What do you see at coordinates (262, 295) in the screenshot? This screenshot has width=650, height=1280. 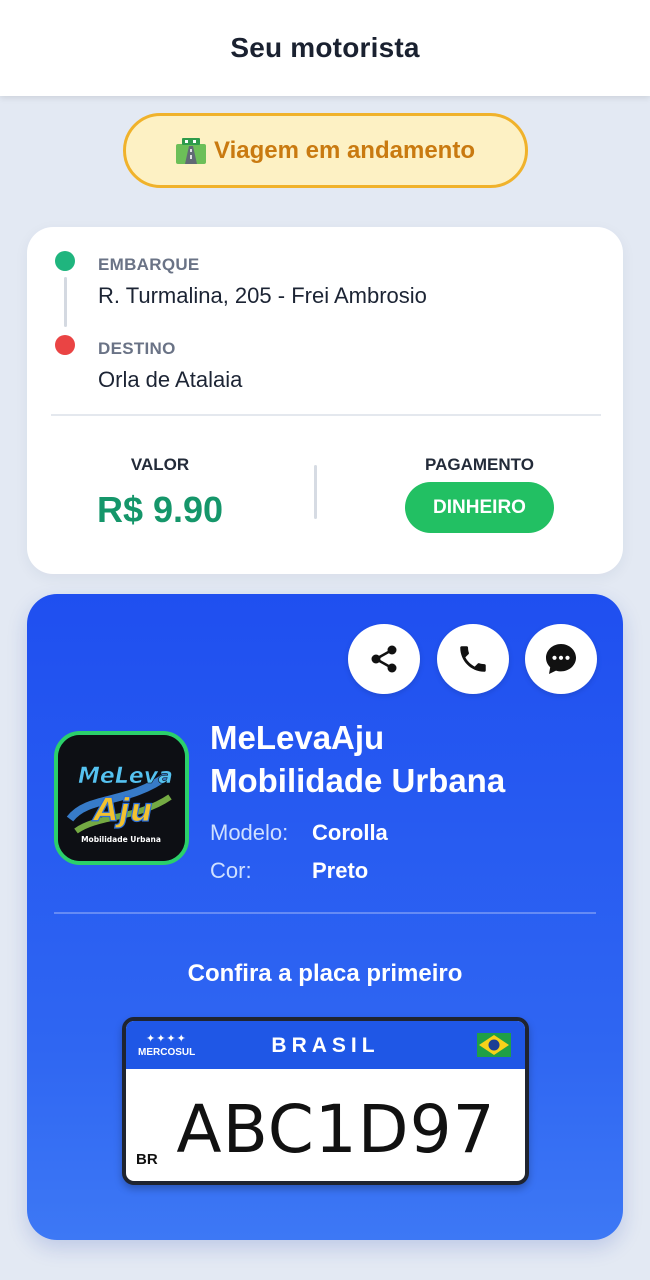 I see `pickup-address: R. Turmalina, 205 - Frei Ambrosio` at bounding box center [262, 295].